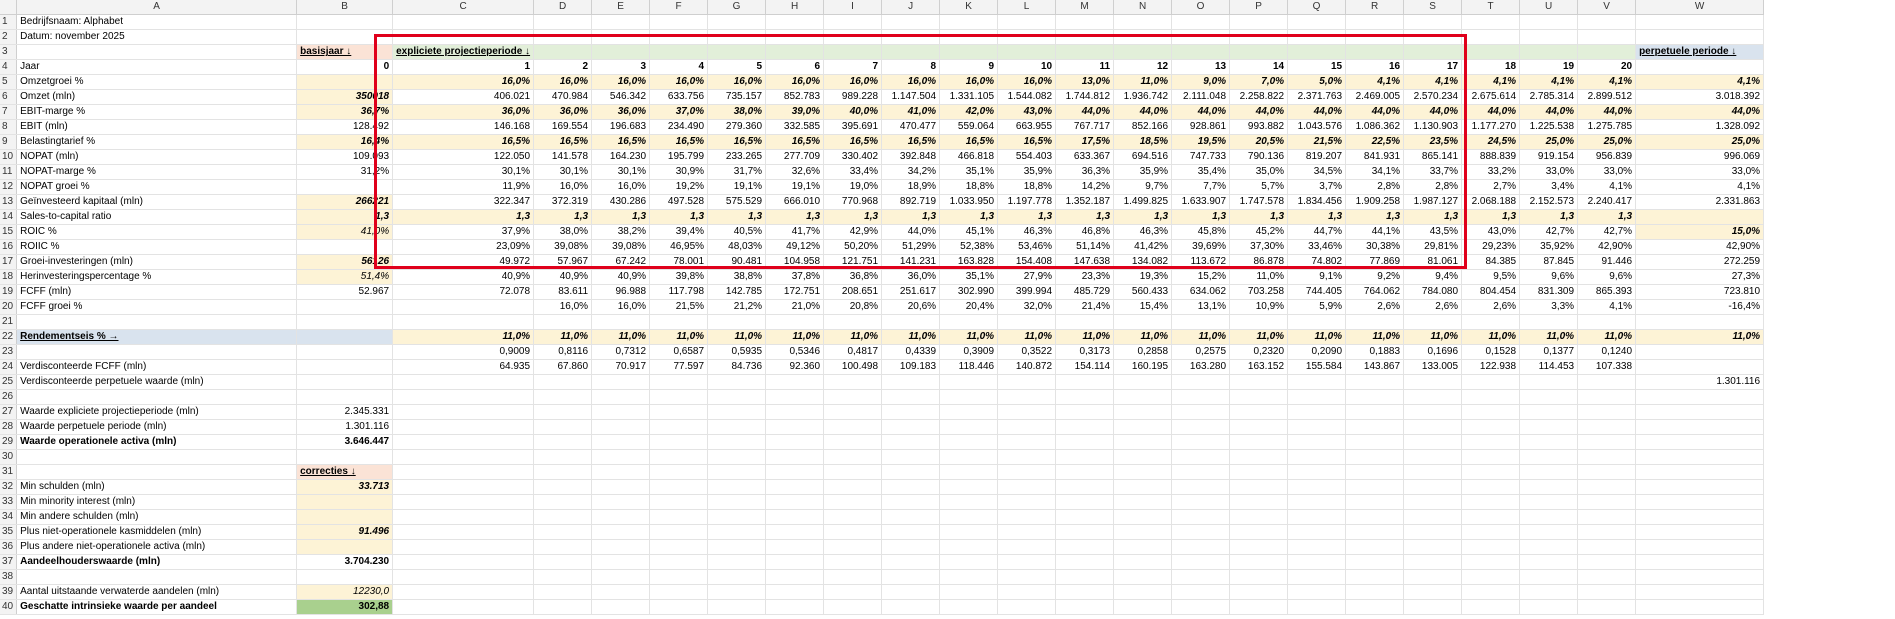 Image resolution: width=1895 pixels, height=619 pixels. Describe the element at coordinates (737, 67) in the screenshot. I see `cell-g4: 5` at that location.